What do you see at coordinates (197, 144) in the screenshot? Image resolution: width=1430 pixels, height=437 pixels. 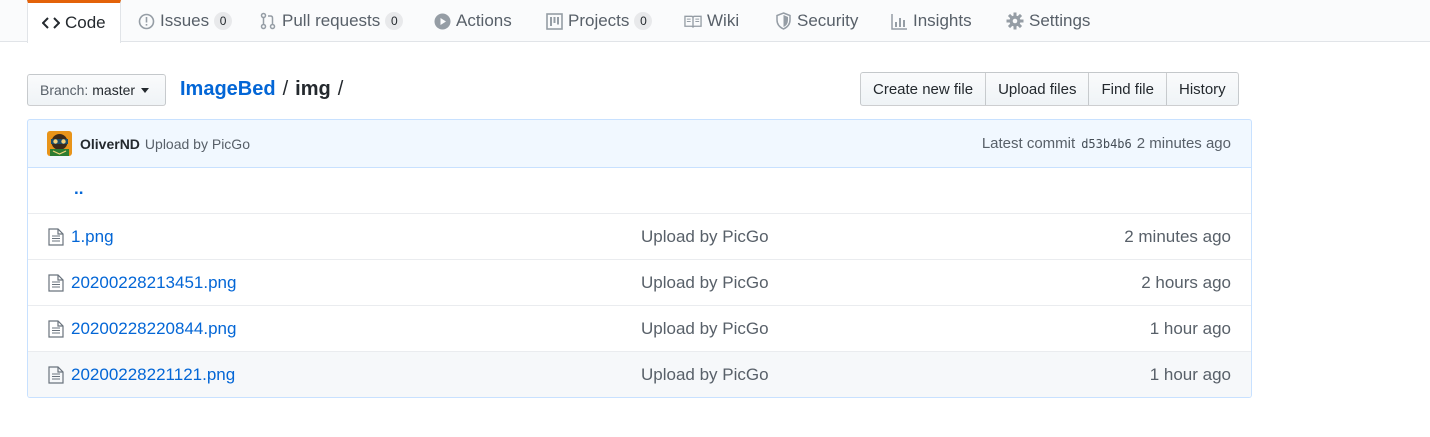 I see `commit-message-link: Upload by PicGo` at bounding box center [197, 144].